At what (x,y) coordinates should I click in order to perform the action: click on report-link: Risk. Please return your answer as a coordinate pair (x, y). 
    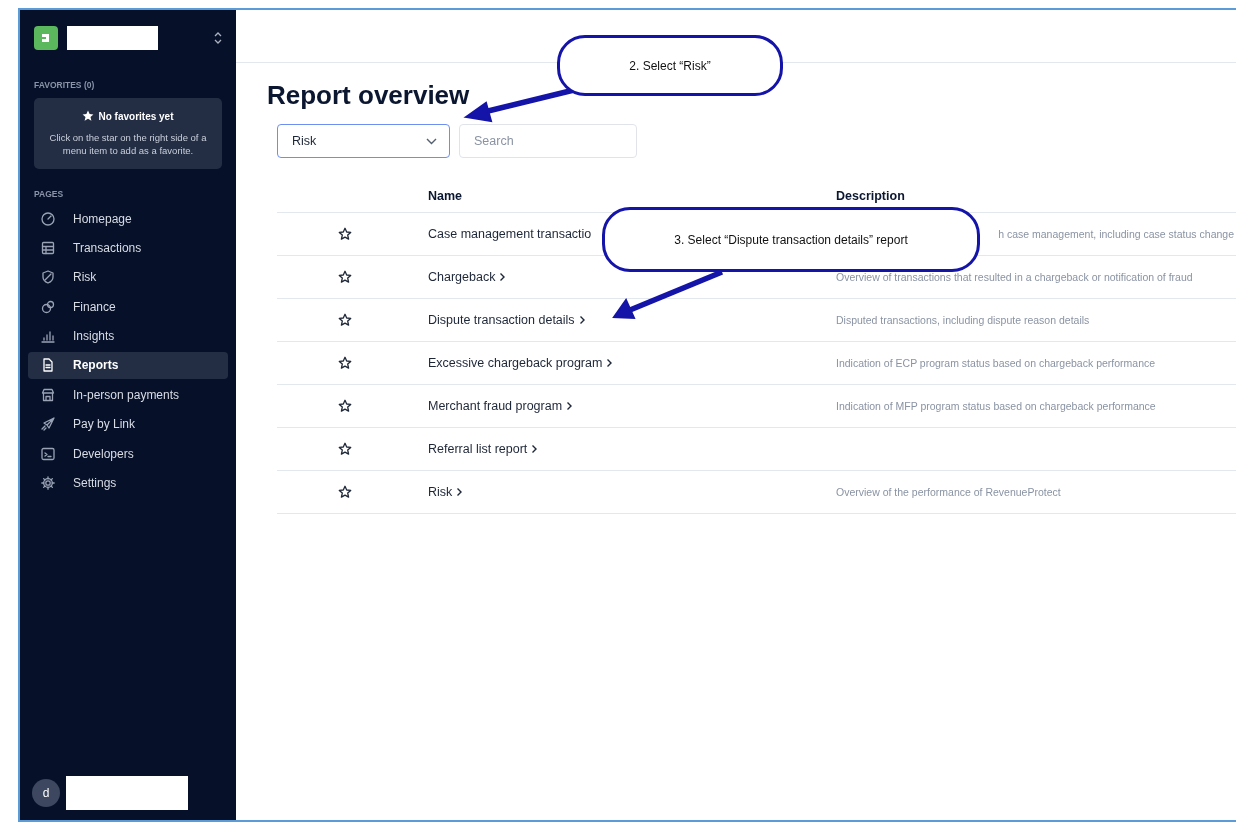
    Looking at the image, I should click on (440, 492).